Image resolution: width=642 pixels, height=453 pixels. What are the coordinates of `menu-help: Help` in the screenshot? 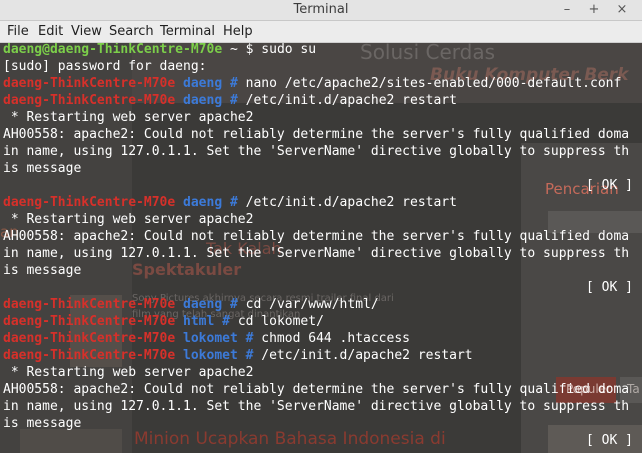 It's located at (238, 31).